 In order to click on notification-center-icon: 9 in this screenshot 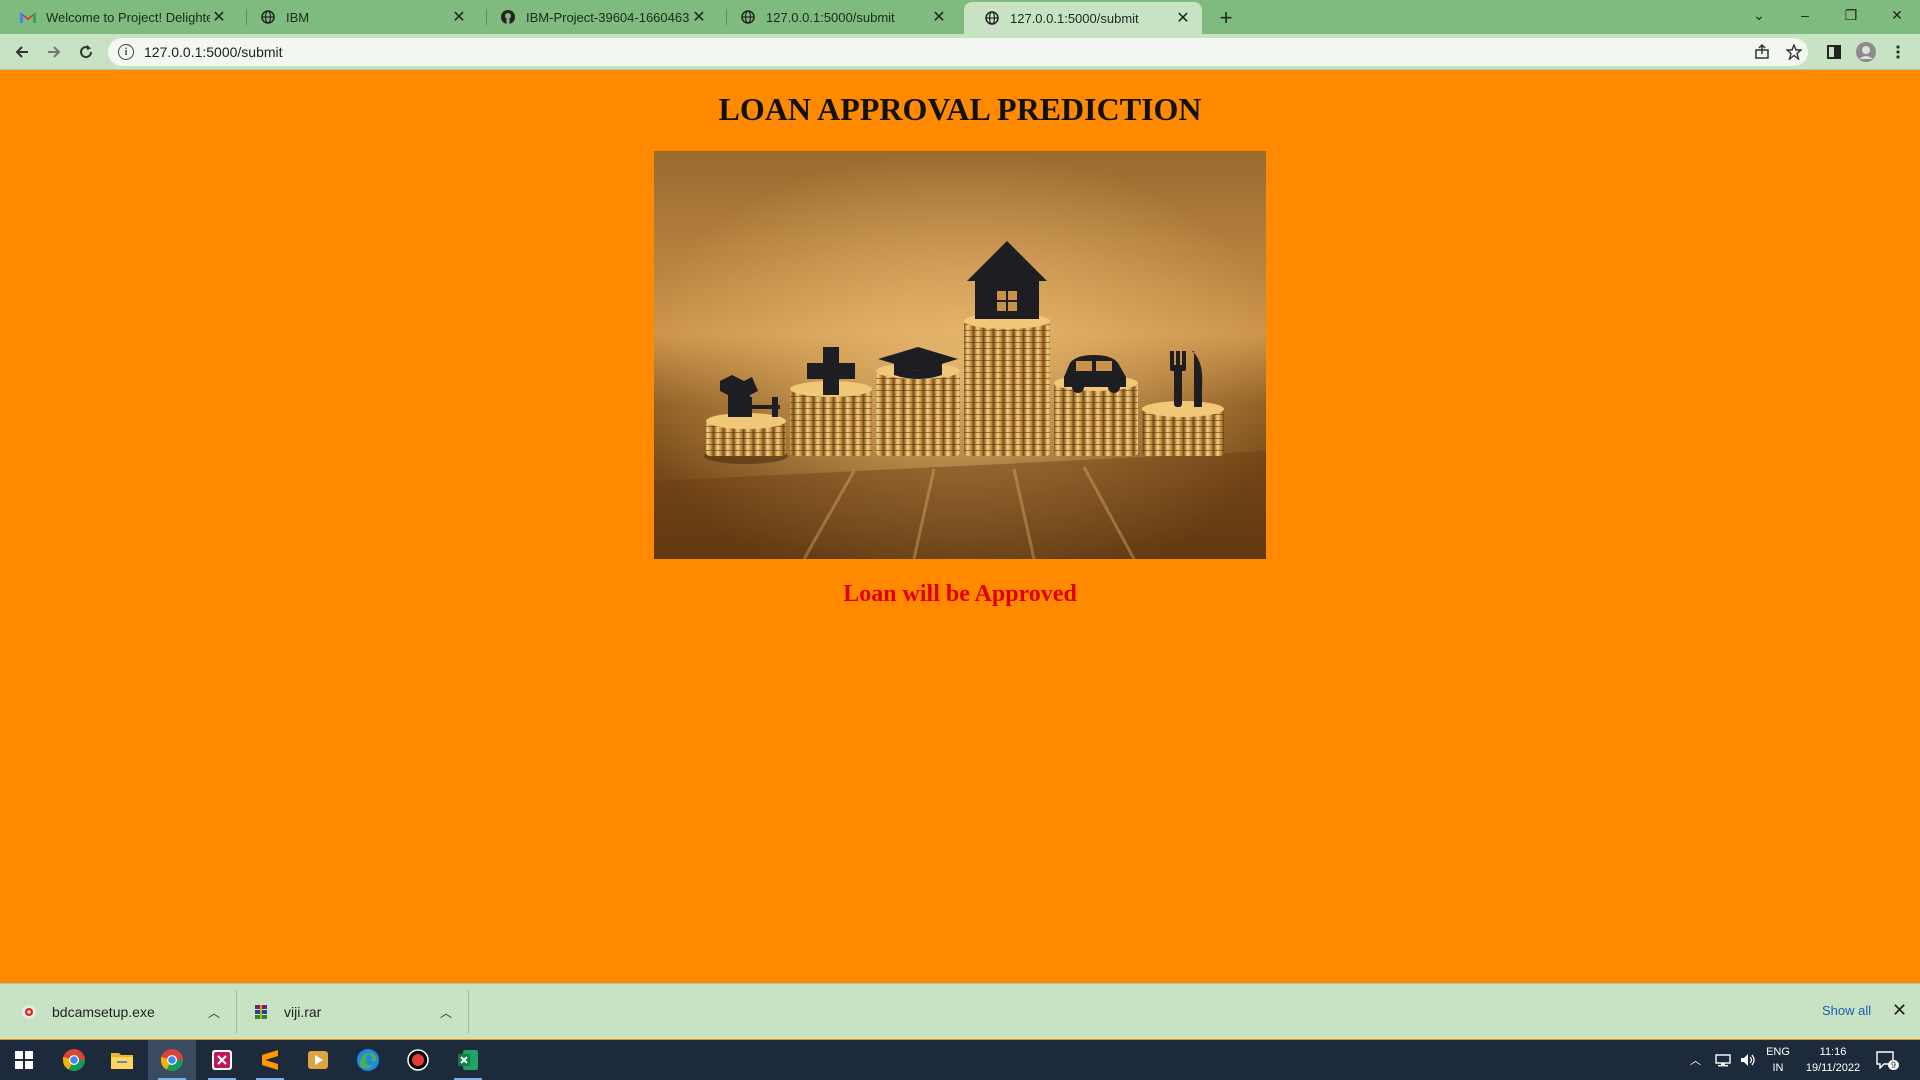, I will do `click(1888, 1060)`.